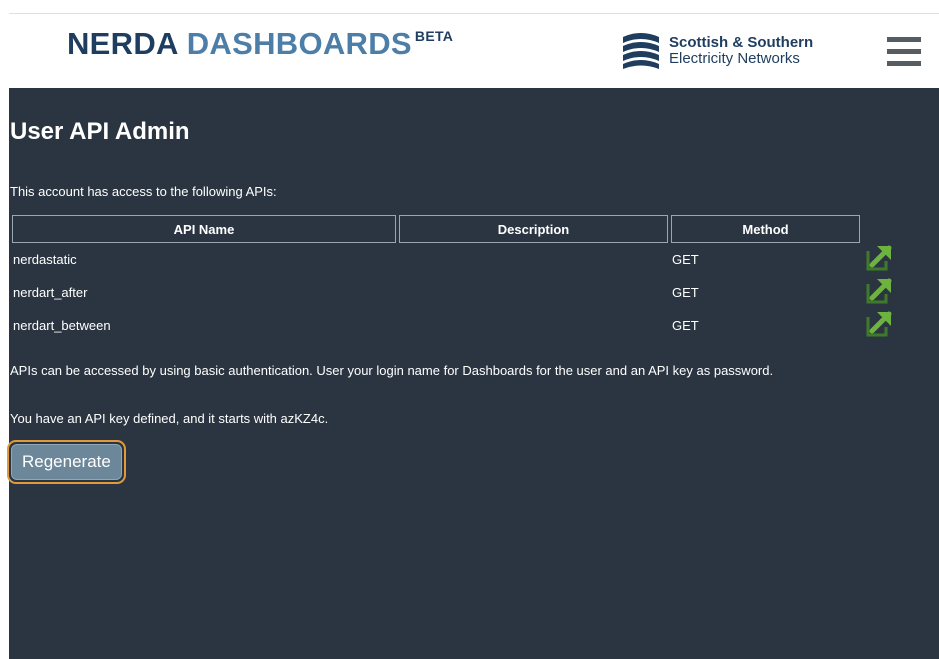 The height and width of the screenshot is (659, 939). I want to click on hamburger-menu-icon, so click(904, 52).